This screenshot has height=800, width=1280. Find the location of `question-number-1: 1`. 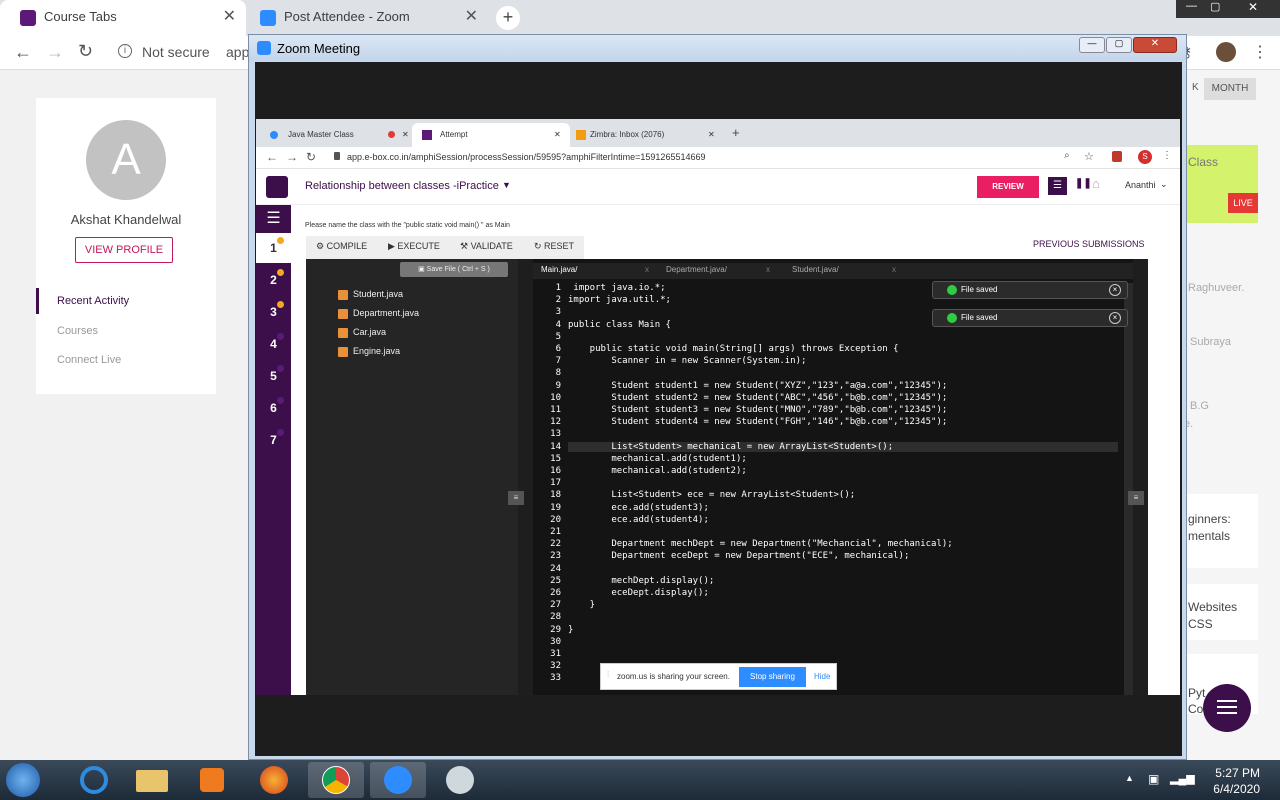

question-number-1: 1 is located at coordinates (273, 248).